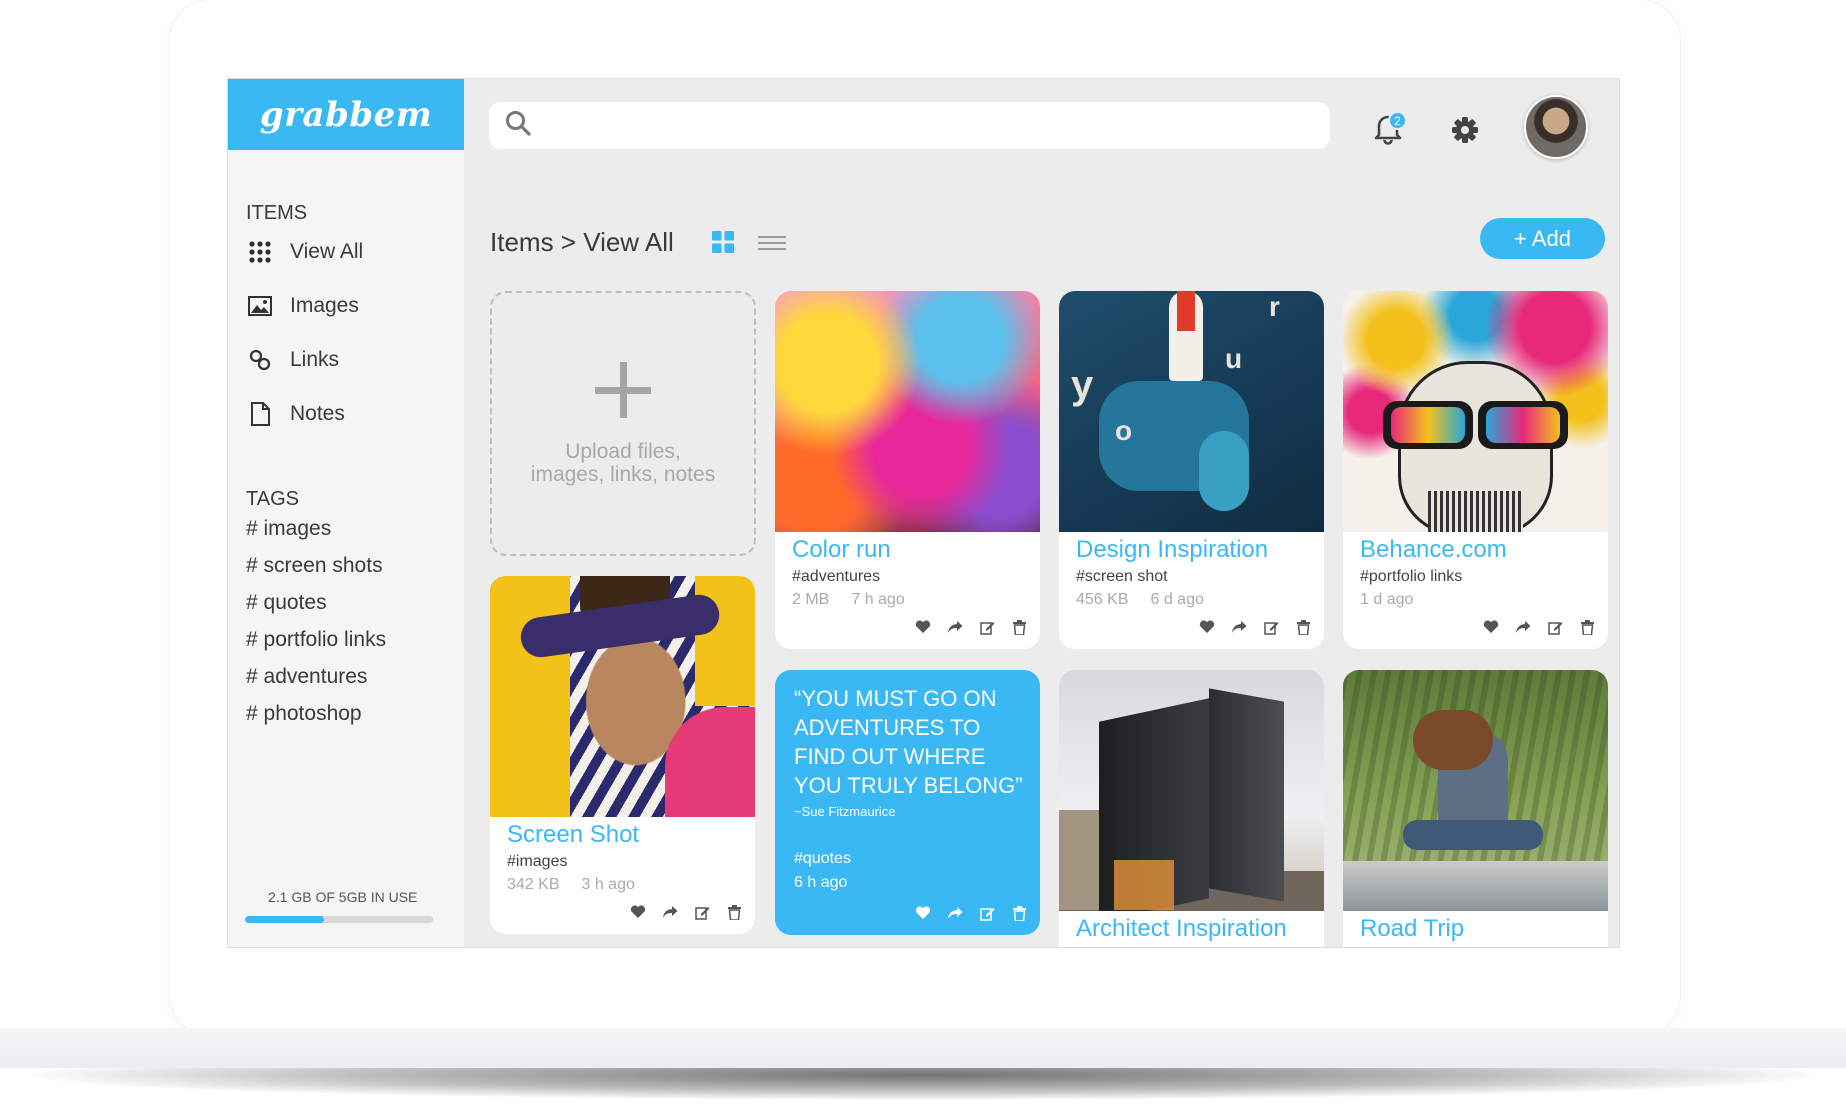  Describe the element at coordinates (1465, 130) in the screenshot. I see `gear-icon` at that location.